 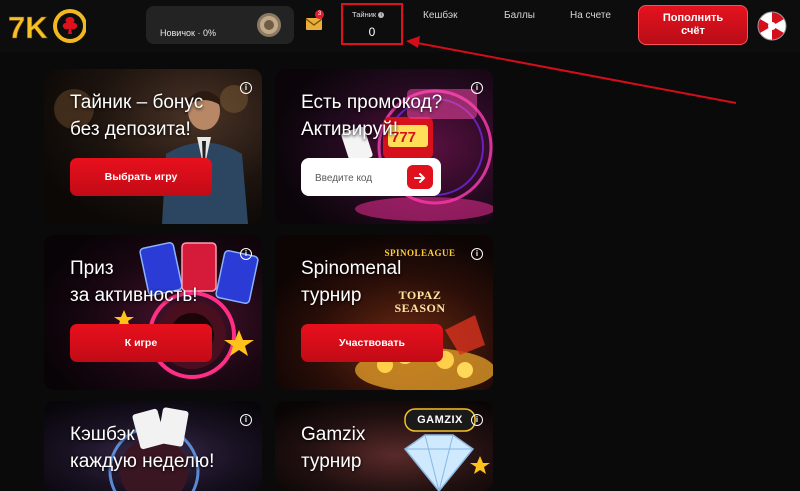 I want to click on tab-secret-value: 0, so click(x=372, y=32).